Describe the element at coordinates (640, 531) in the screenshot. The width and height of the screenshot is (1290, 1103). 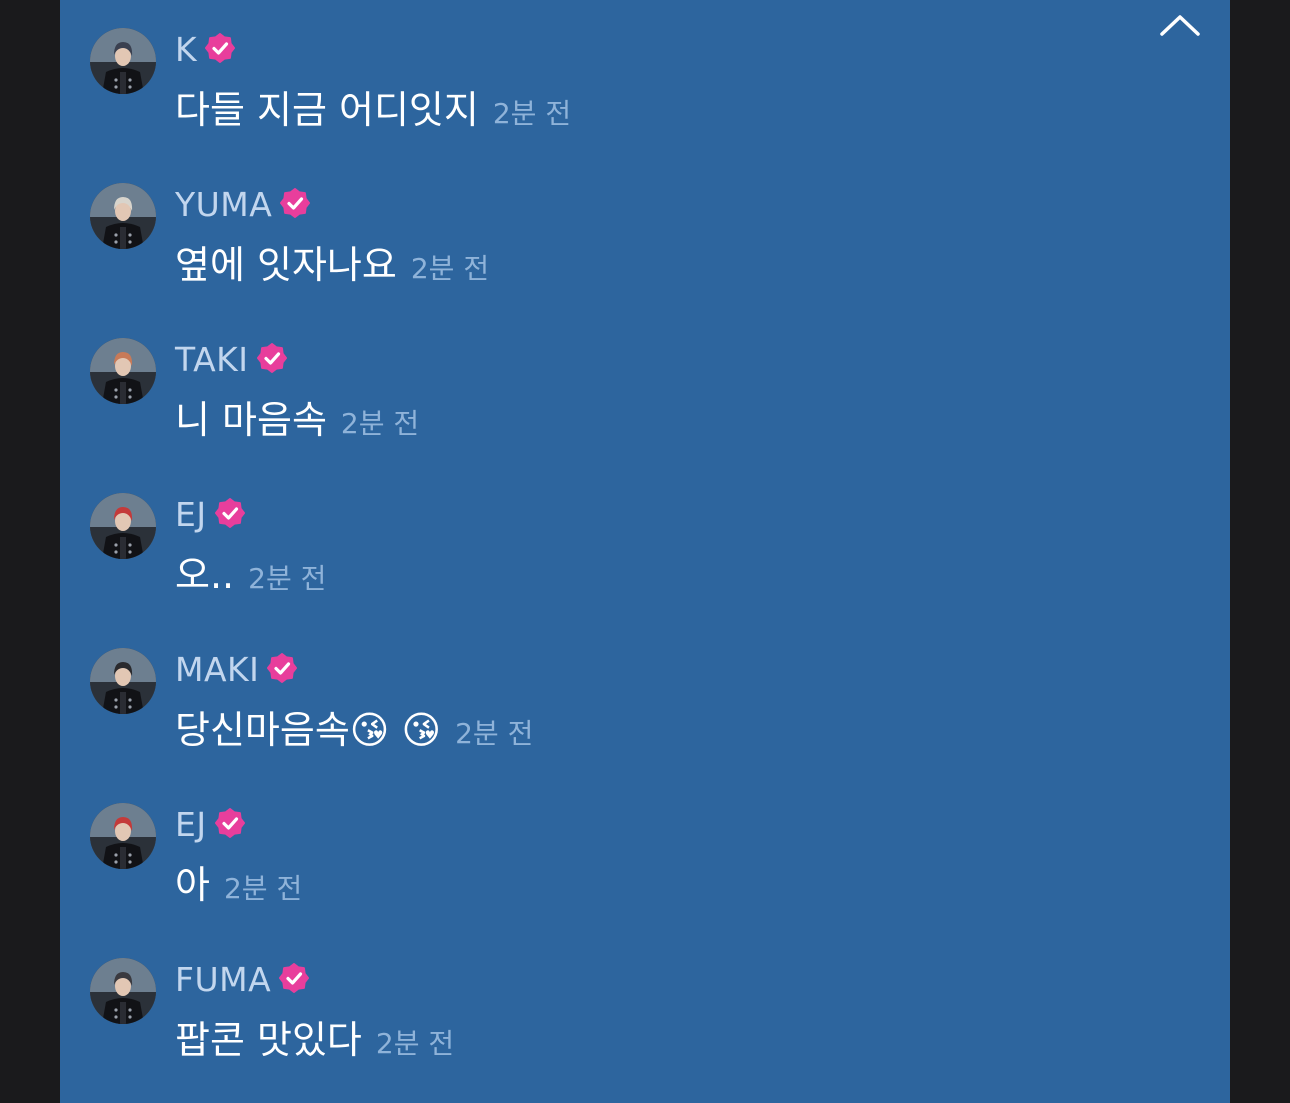
I see `chat-message: EJ 오.. 2분 전` at that location.